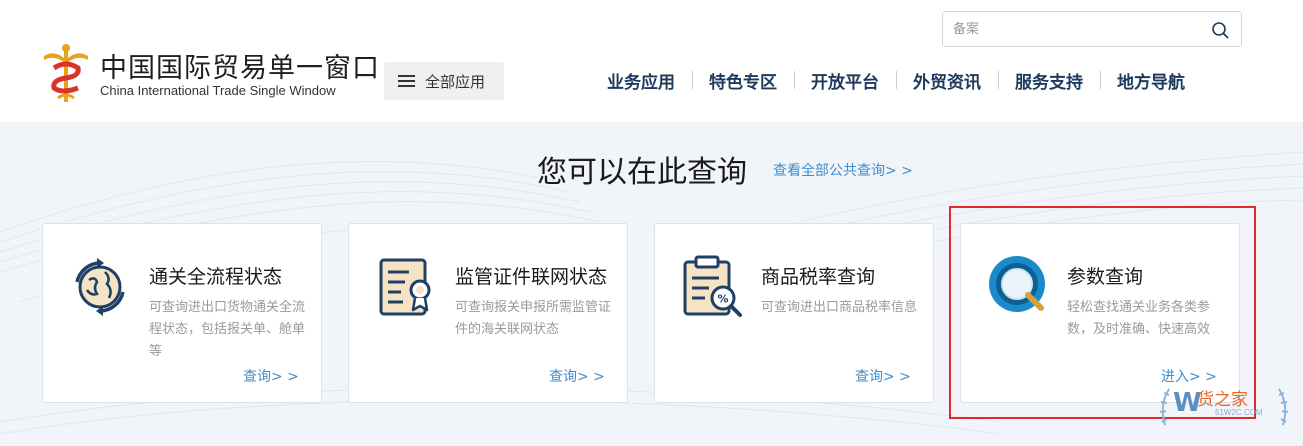  What do you see at coordinates (843, 170) in the screenshot?
I see `view-all-queries-link: 查看全部公共查询> >` at bounding box center [843, 170].